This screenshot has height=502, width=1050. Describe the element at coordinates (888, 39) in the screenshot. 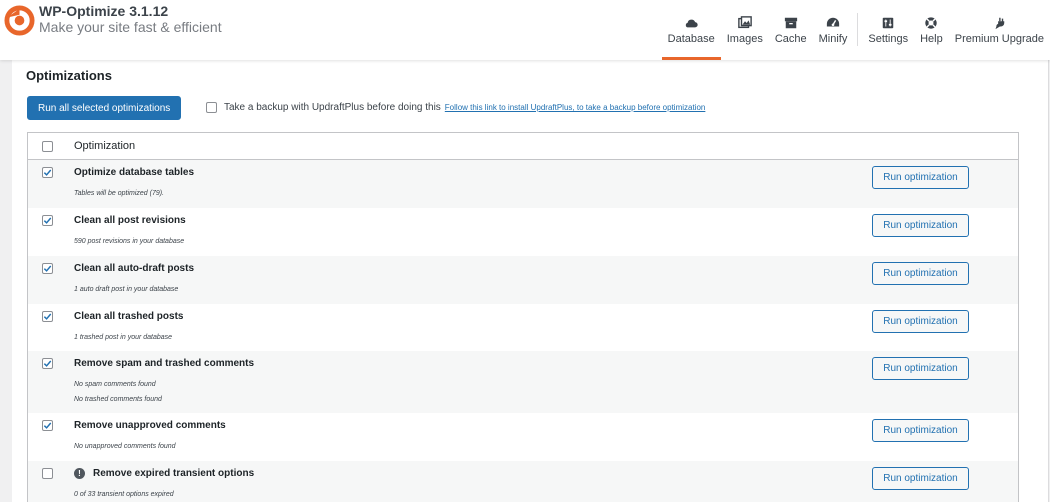

I see `tab-label: Settings` at that location.